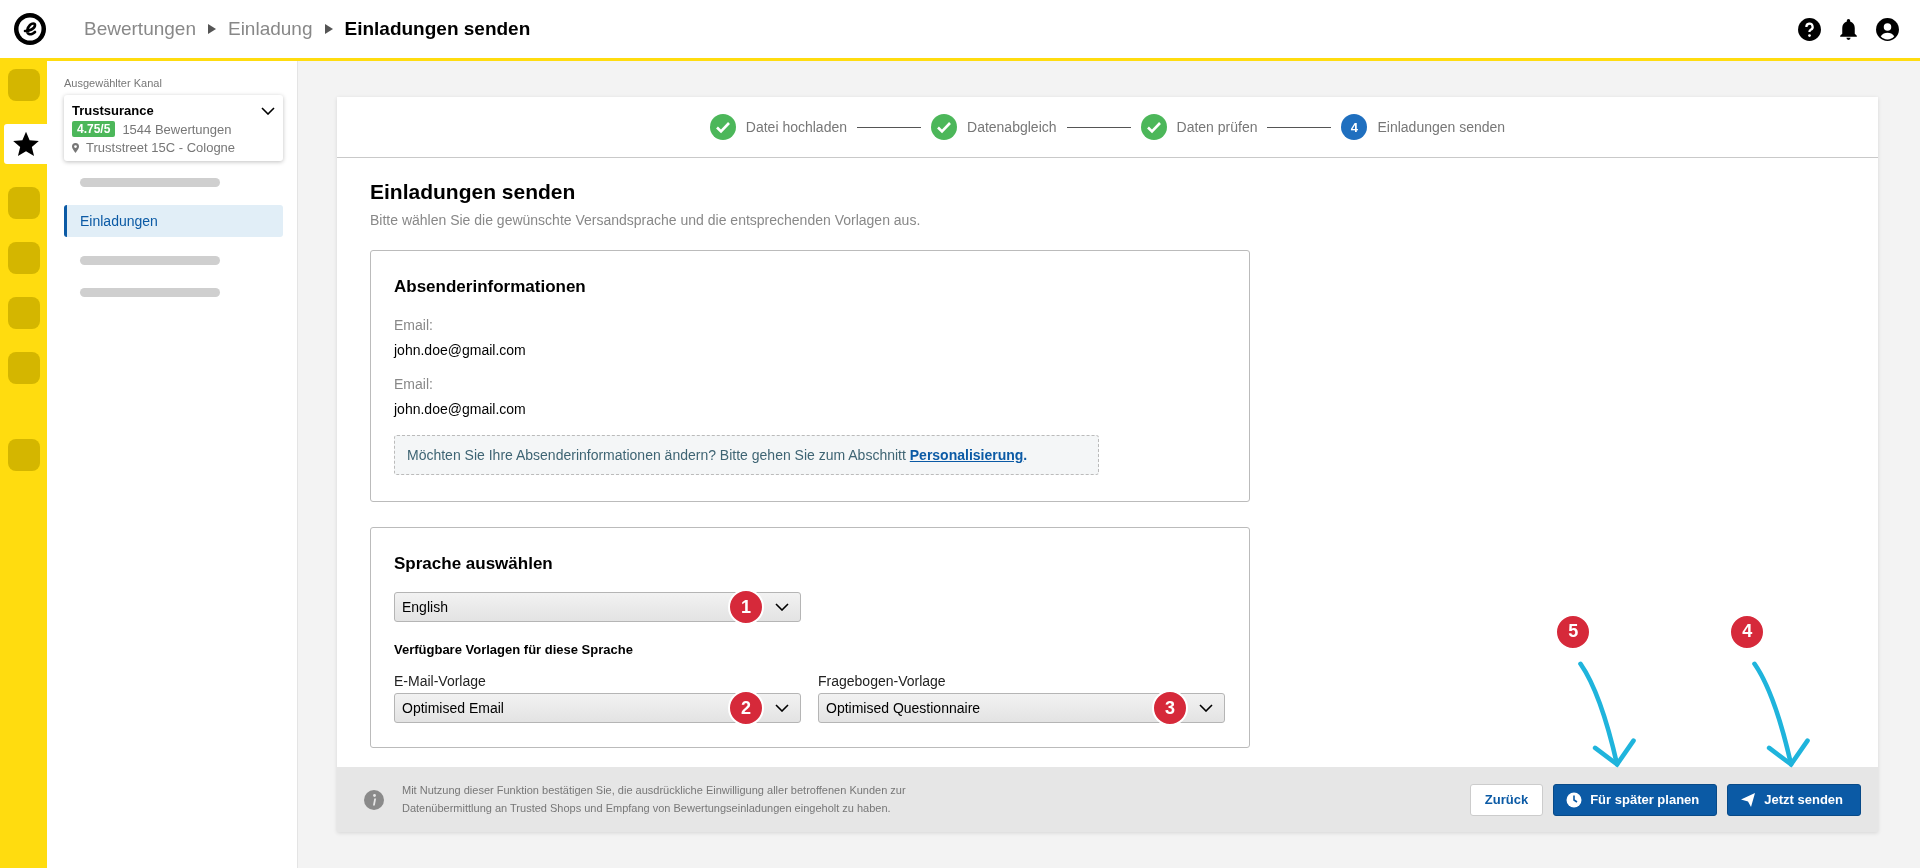 The image size is (1920, 868). I want to click on step-label: Einladungen senden, so click(1441, 127).